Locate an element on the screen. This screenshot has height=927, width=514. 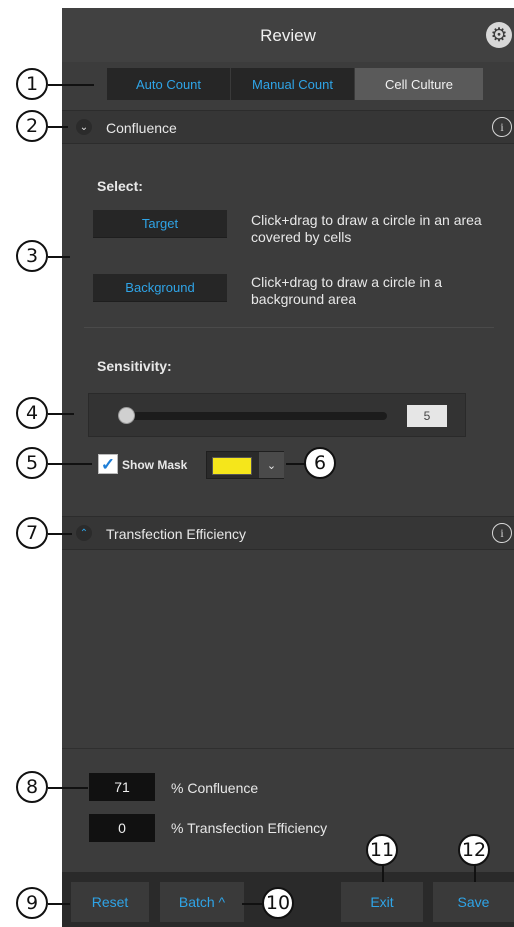
title-bar: Review ⚙ is located at coordinates (288, 35).